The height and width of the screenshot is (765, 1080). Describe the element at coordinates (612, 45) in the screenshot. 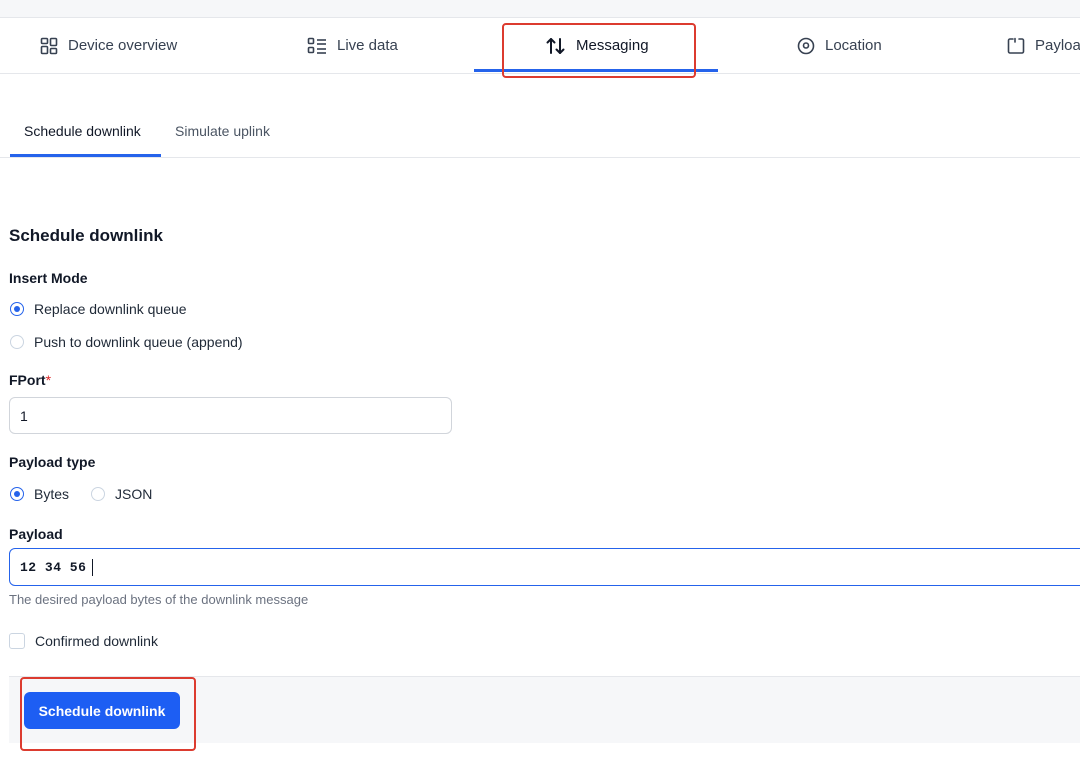

I see `tab-label: Messaging` at that location.